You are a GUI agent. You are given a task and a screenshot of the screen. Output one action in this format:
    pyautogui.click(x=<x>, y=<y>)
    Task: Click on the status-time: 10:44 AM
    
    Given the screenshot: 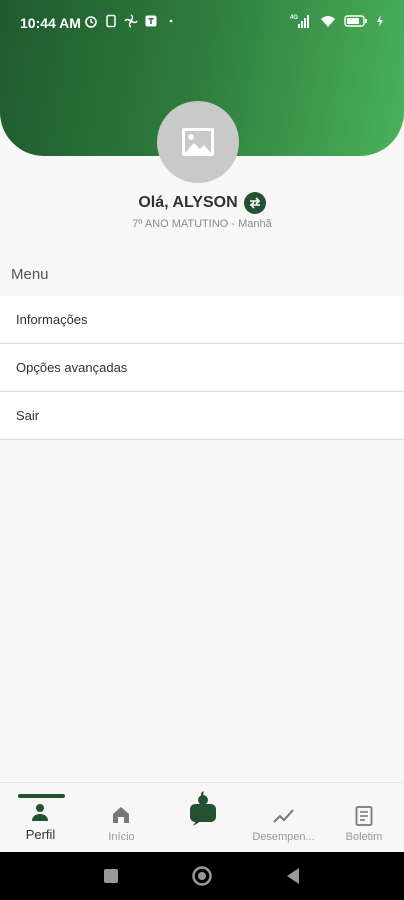 What is the action you would take?
    pyautogui.click(x=50, y=23)
    